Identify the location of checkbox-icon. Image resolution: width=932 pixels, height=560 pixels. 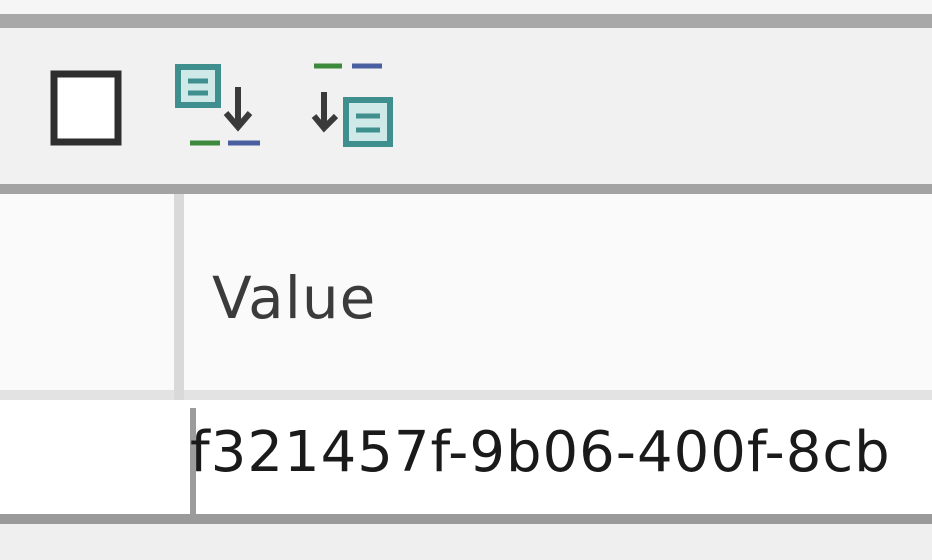
(86, 108).